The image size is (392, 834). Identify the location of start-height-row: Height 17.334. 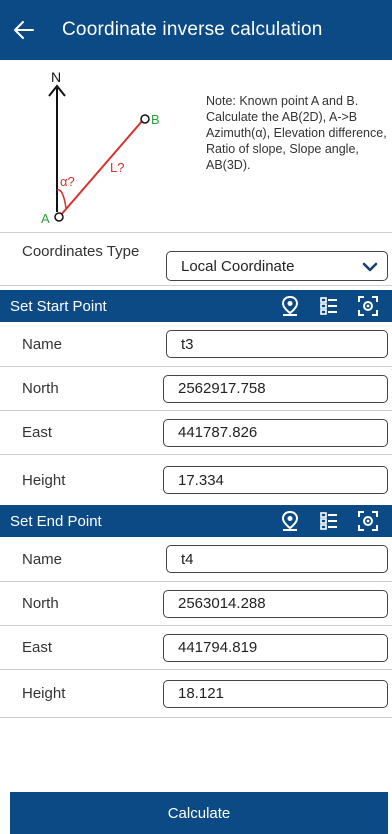
(196, 480).